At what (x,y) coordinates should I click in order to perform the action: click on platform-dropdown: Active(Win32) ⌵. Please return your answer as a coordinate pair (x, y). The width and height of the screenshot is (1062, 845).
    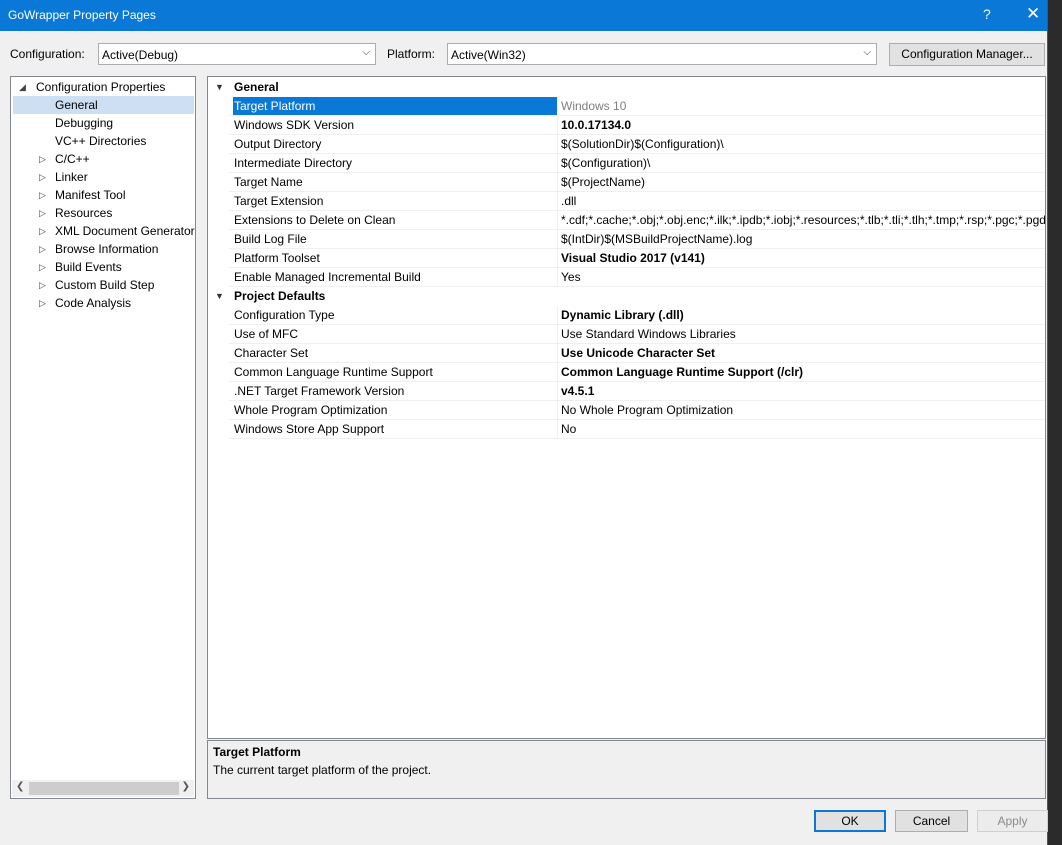
    Looking at the image, I should click on (662, 54).